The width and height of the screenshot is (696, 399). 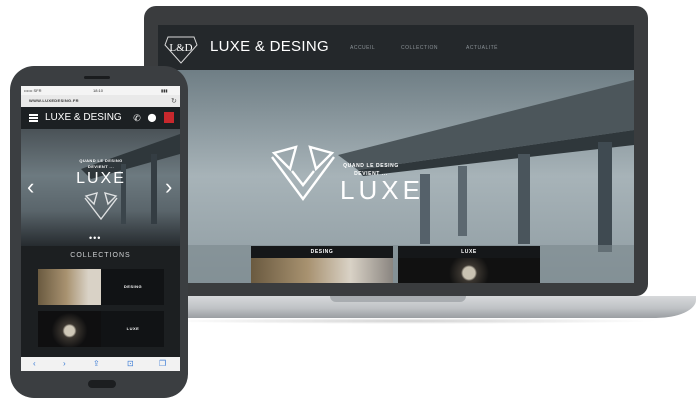 I want to click on svg-text: L&D, so click(x=180, y=48).